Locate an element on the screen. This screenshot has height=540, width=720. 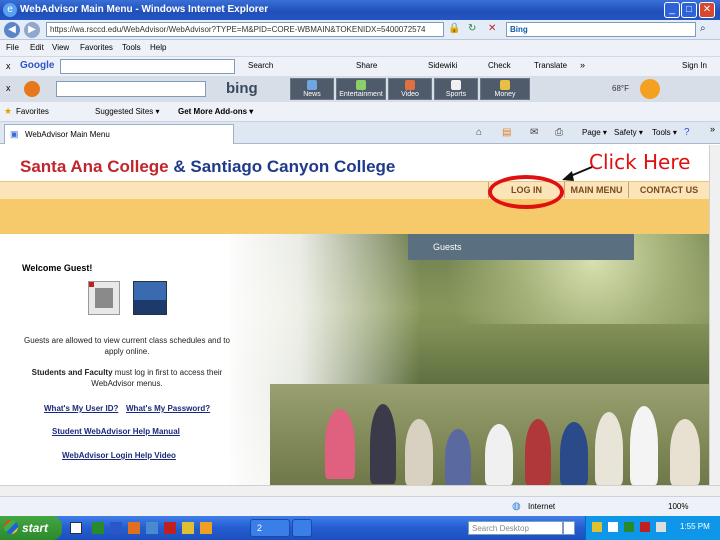
google-search-button: Search is located at coordinates (260, 65).